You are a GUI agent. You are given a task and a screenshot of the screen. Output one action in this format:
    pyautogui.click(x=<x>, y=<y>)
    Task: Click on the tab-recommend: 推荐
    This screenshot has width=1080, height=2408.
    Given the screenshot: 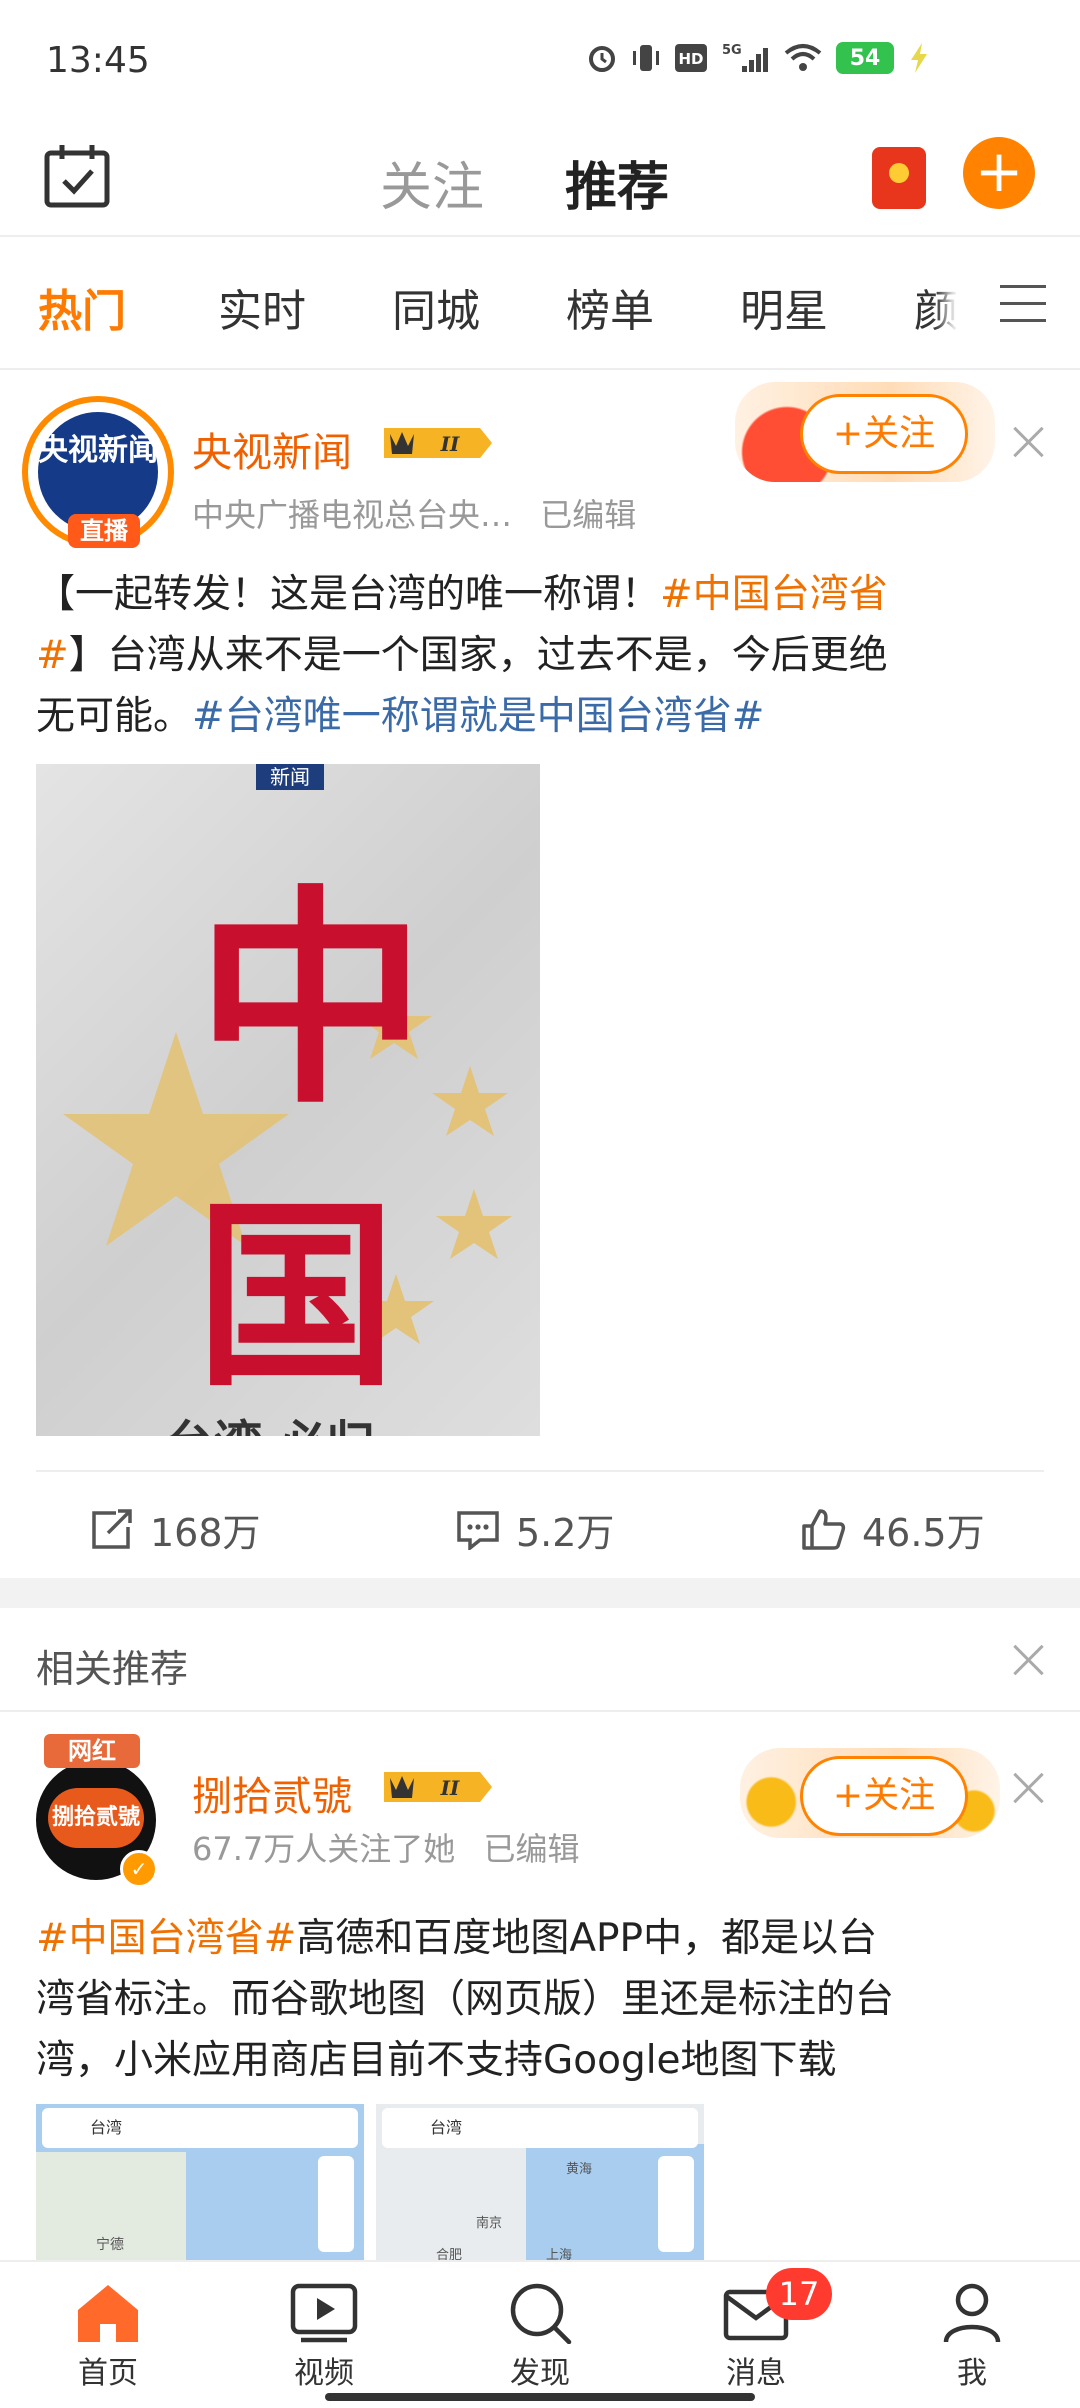 What is the action you would take?
    pyautogui.click(x=617, y=182)
    